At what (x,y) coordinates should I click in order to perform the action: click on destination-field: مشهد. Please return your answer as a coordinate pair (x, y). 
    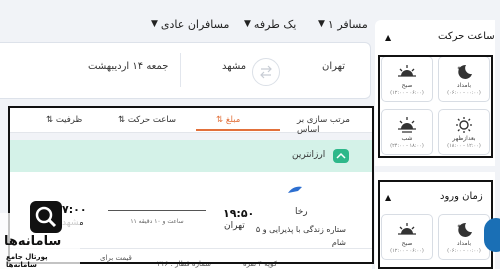
    Looking at the image, I should click on (234, 66).